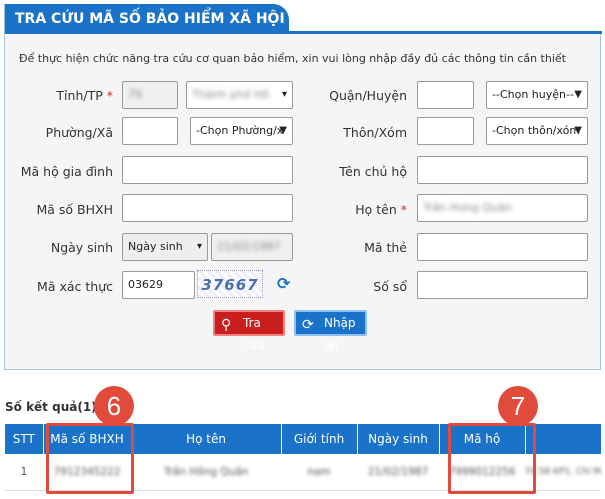 This screenshot has width=605, height=499. What do you see at coordinates (445, 95) in the screenshot?
I see `district-code-field` at bounding box center [445, 95].